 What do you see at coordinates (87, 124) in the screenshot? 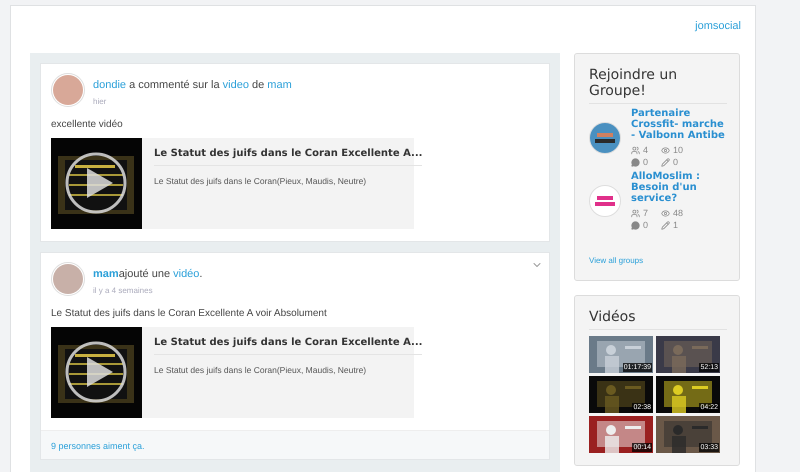
I see `post-message: excellente vidéo` at bounding box center [87, 124].